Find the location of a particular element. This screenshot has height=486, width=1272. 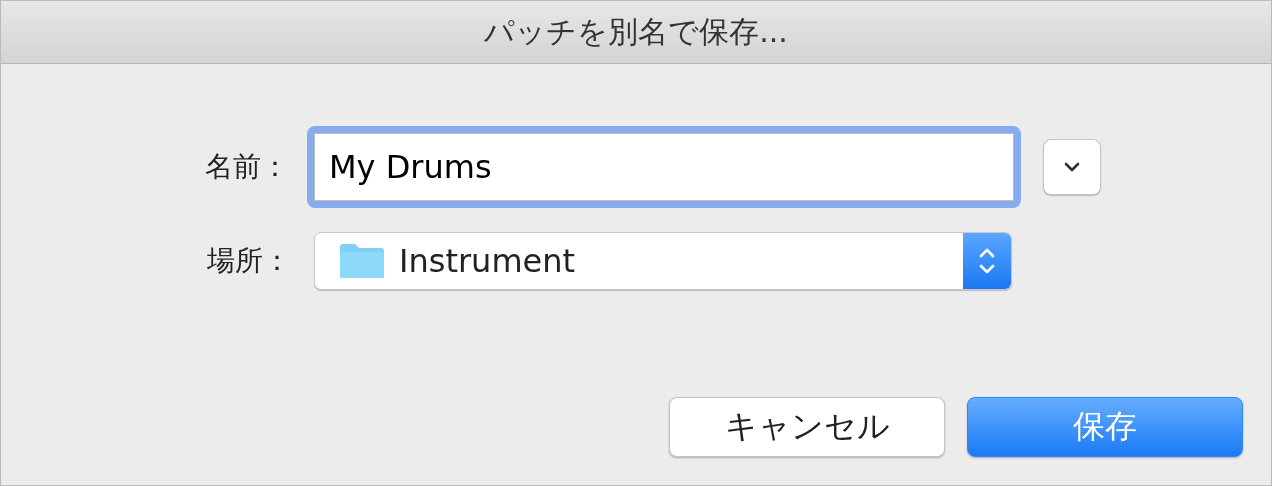

dialog-button: キャンセル is located at coordinates (807, 427).